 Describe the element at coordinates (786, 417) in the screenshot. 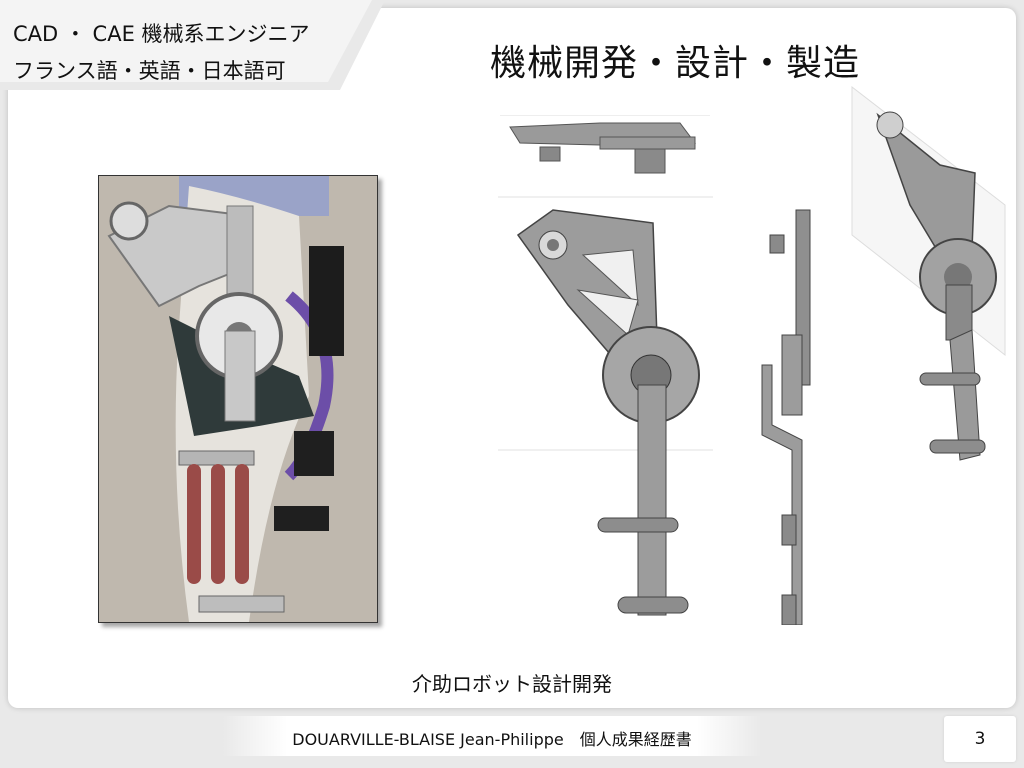

I see `cad-side-view` at that location.